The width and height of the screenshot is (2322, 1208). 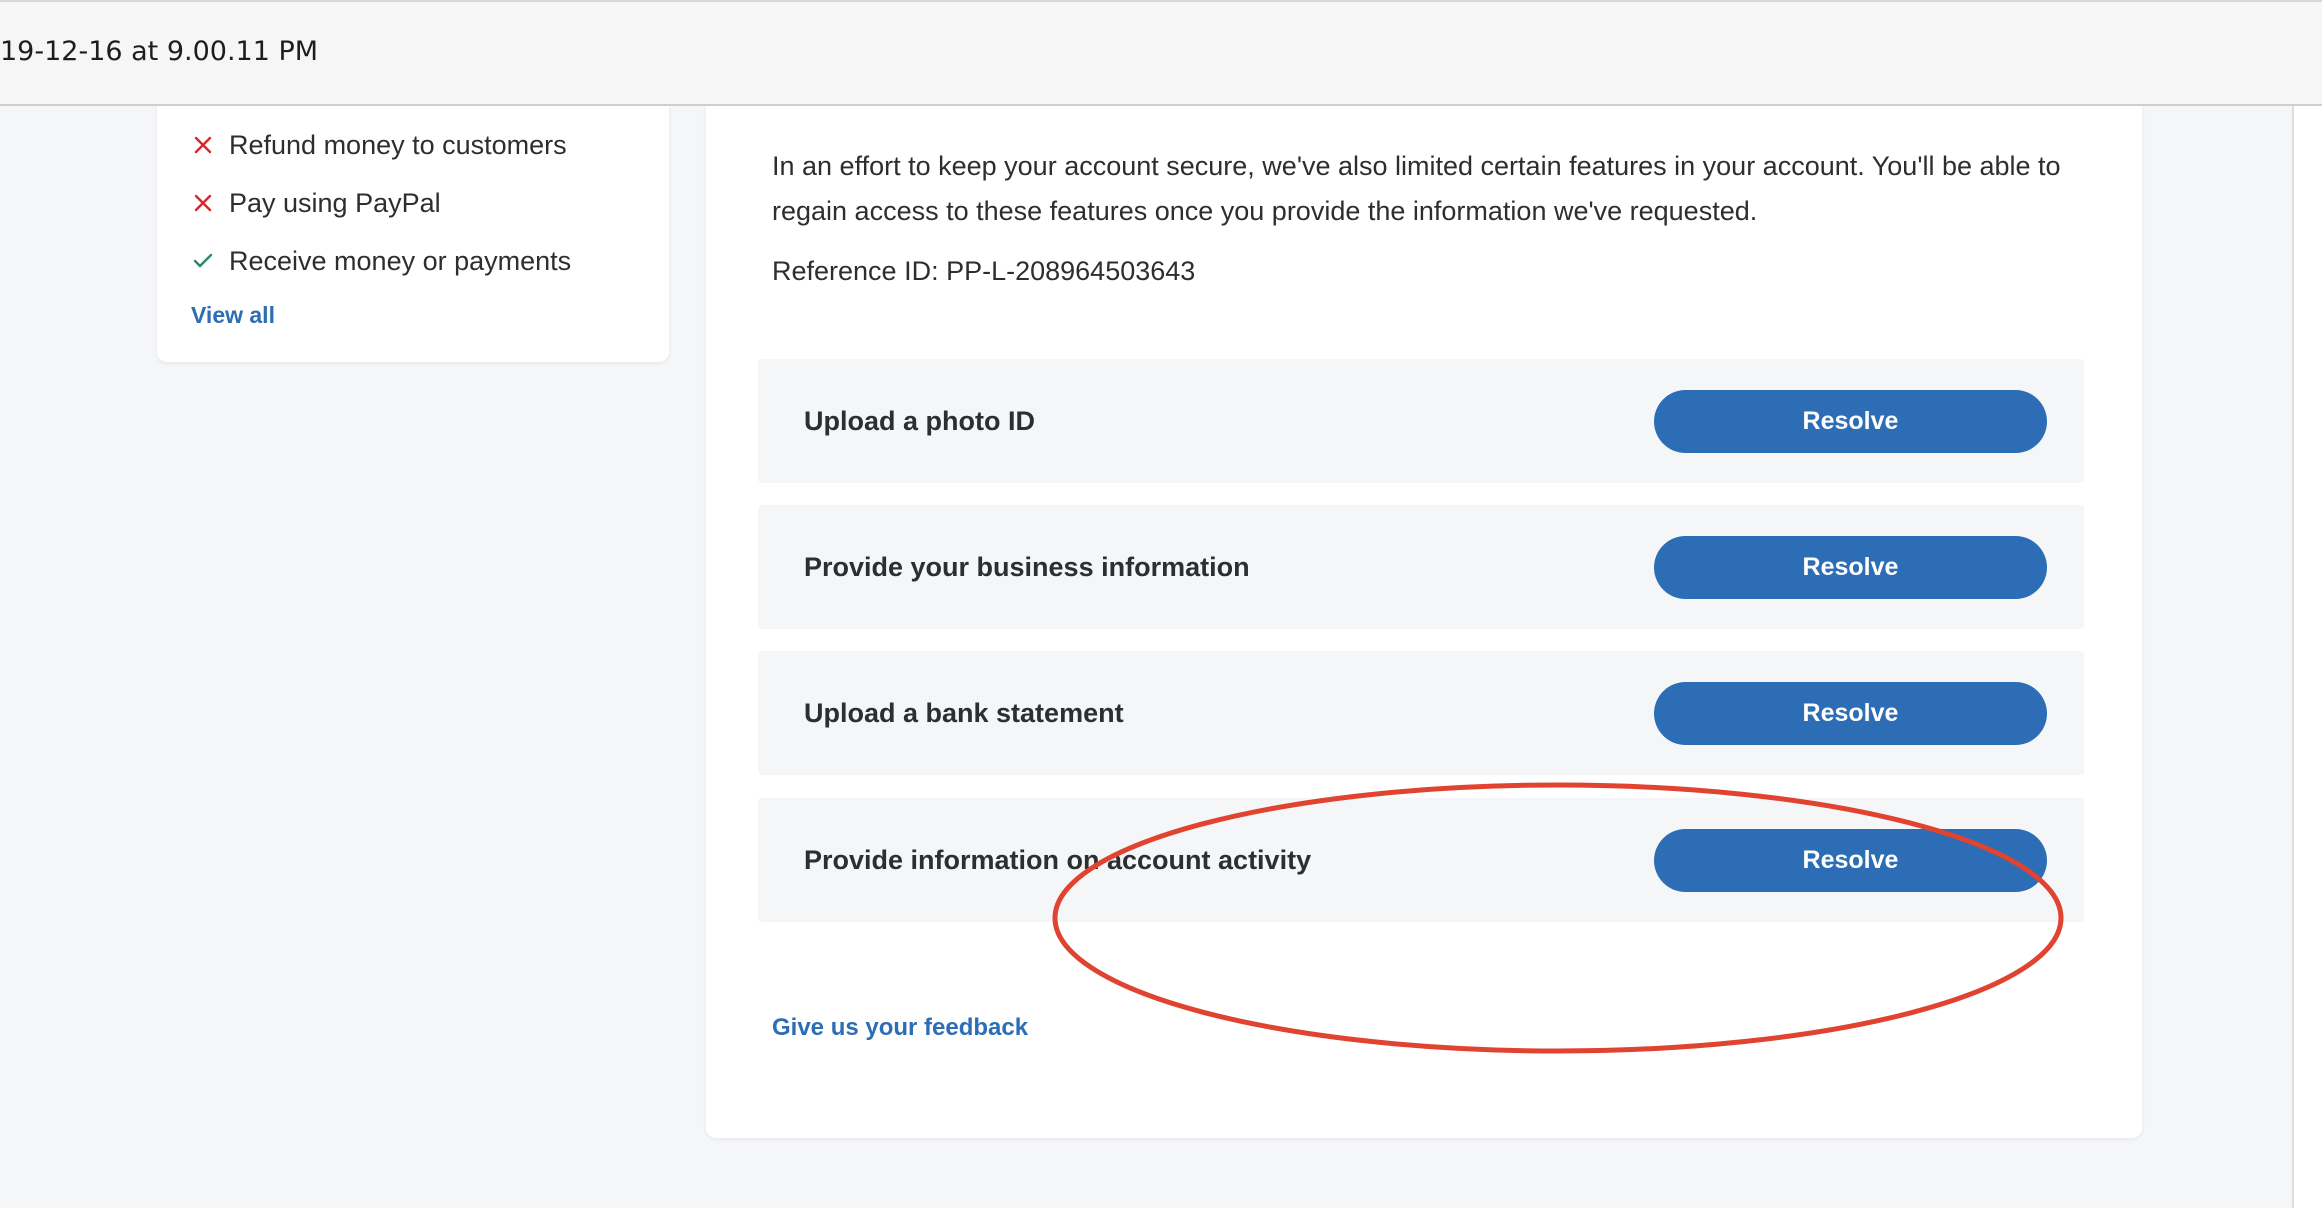 What do you see at coordinates (1161, 53) in the screenshot?
I see `screenshot-viewer-bar: 19-12-16 at 9.00.11 PM` at bounding box center [1161, 53].